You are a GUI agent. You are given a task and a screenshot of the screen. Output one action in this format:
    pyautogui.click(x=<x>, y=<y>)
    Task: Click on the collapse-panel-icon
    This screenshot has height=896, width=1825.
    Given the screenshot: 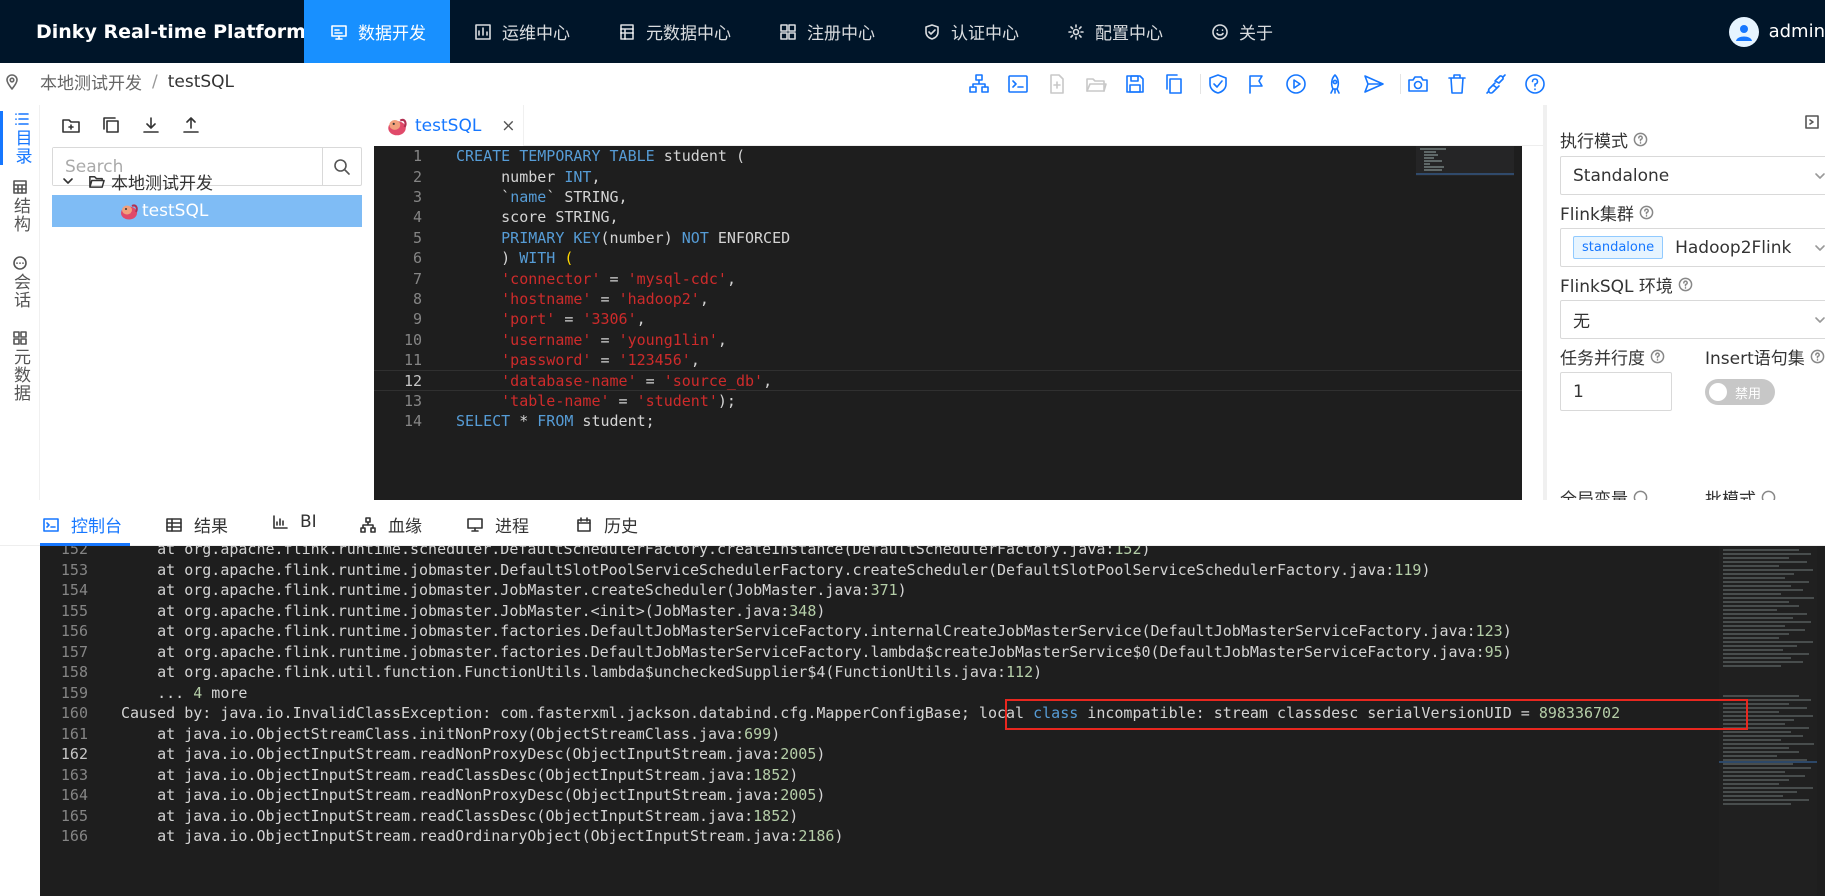 What is the action you would take?
    pyautogui.click(x=1812, y=122)
    